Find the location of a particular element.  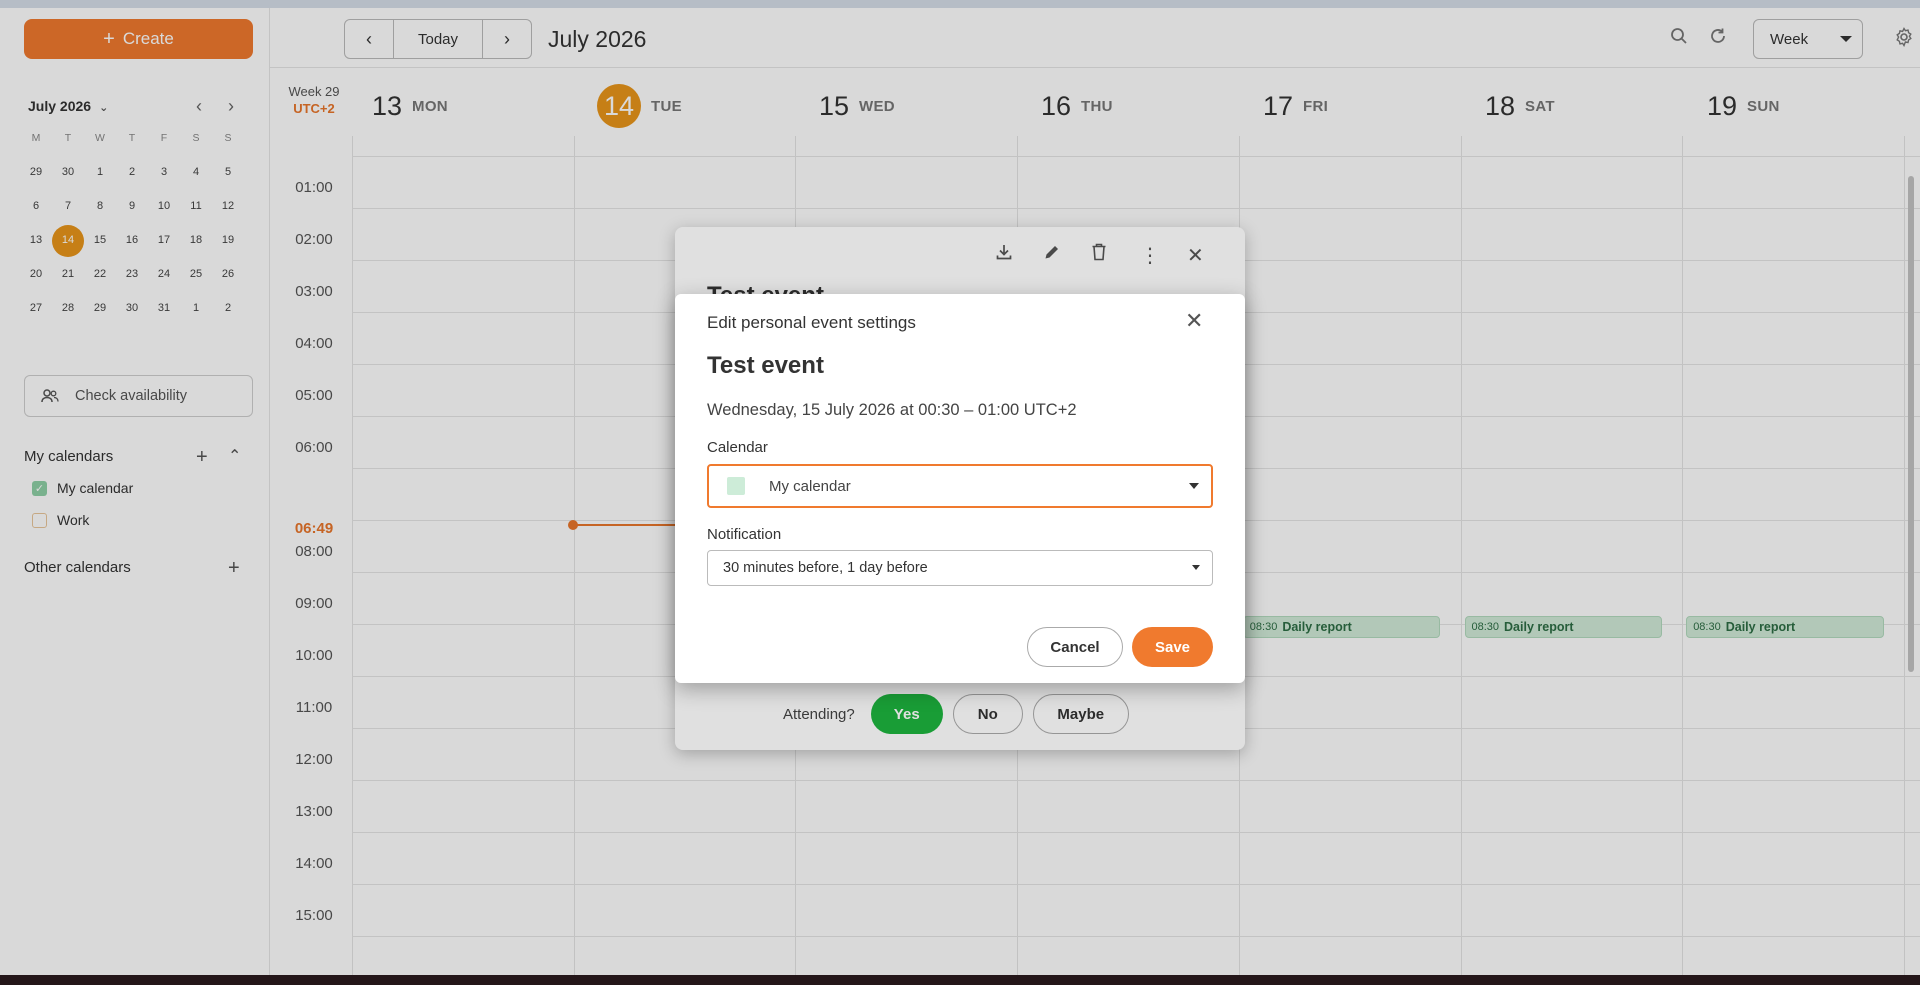

notification-select: 30 minutes before, 1 day before is located at coordinates (960, 568).